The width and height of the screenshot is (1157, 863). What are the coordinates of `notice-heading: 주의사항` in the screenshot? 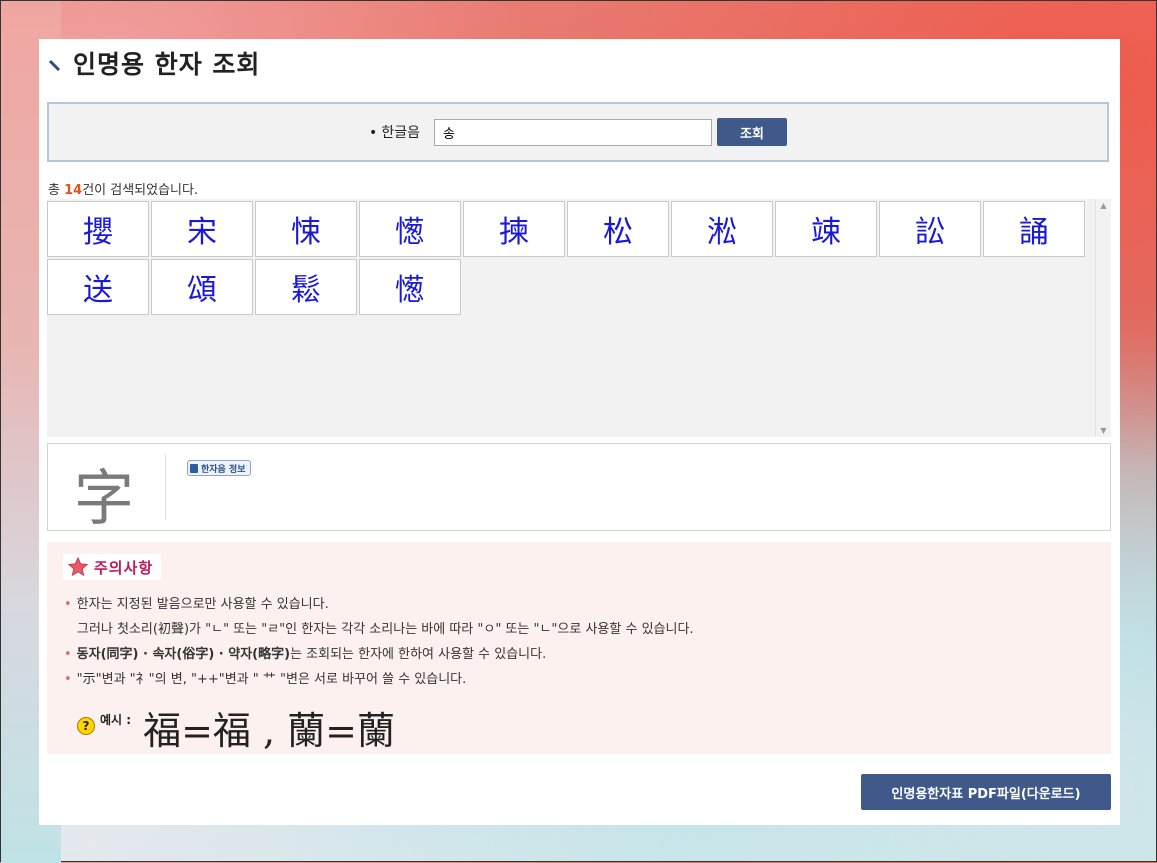 It's located at (112, 567).